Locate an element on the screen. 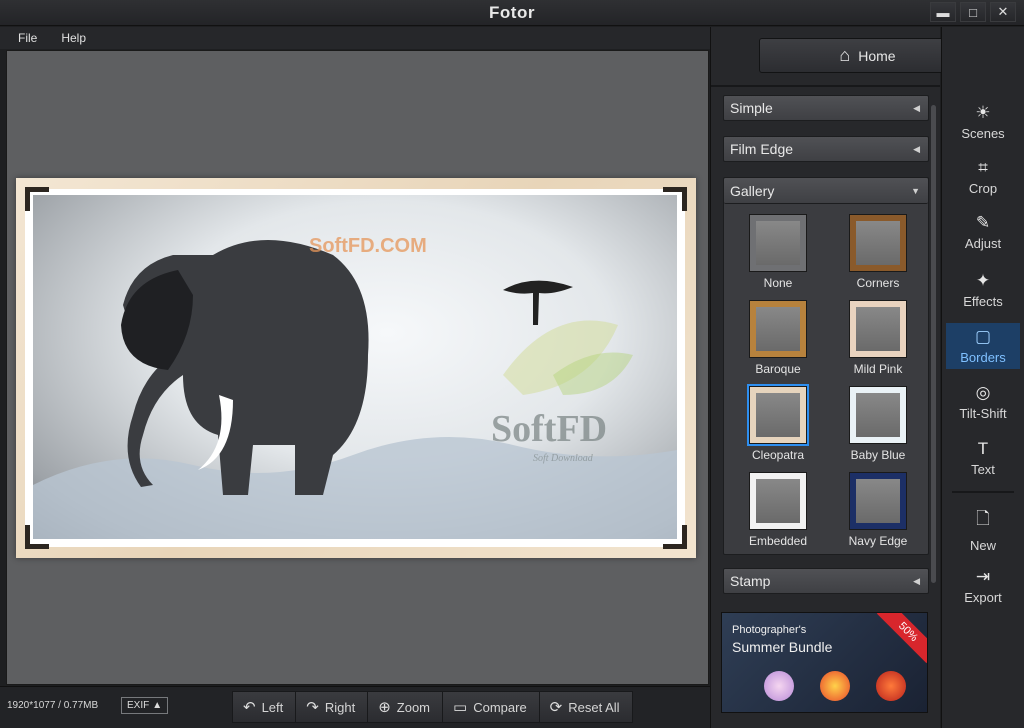 This screenshot has width=1024, height=728. category-stamp: Stamp ◀ is located at coordinates (826, 581).